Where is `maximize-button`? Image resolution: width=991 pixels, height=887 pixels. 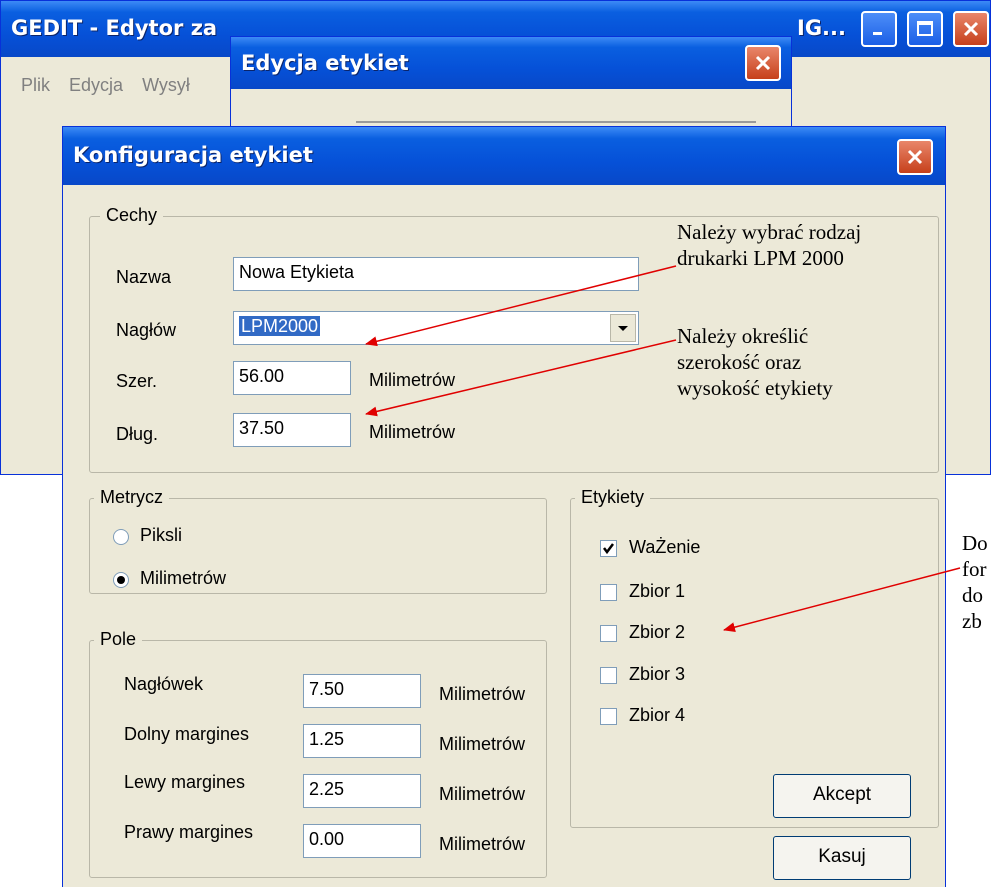 maximize-button is located at coordinates (925, 29).